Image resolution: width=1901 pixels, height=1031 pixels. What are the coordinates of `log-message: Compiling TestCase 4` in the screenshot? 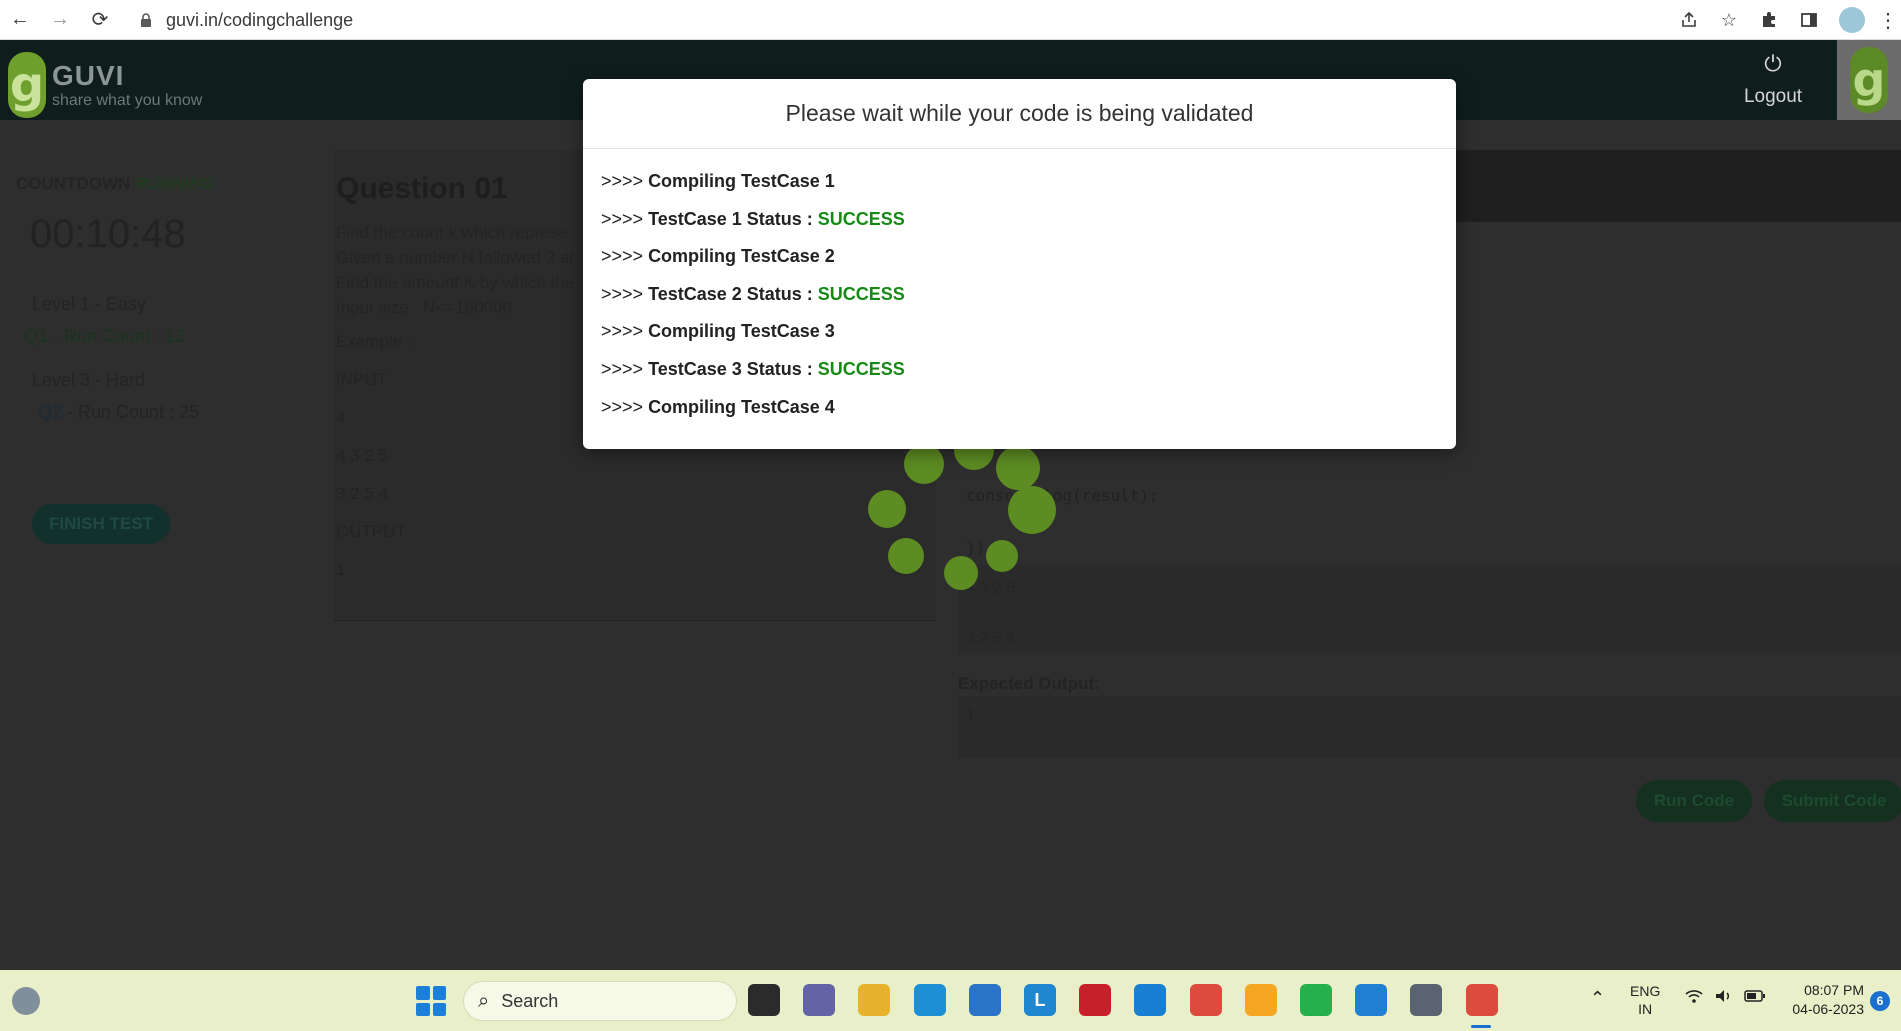 It's located at (741, 406).